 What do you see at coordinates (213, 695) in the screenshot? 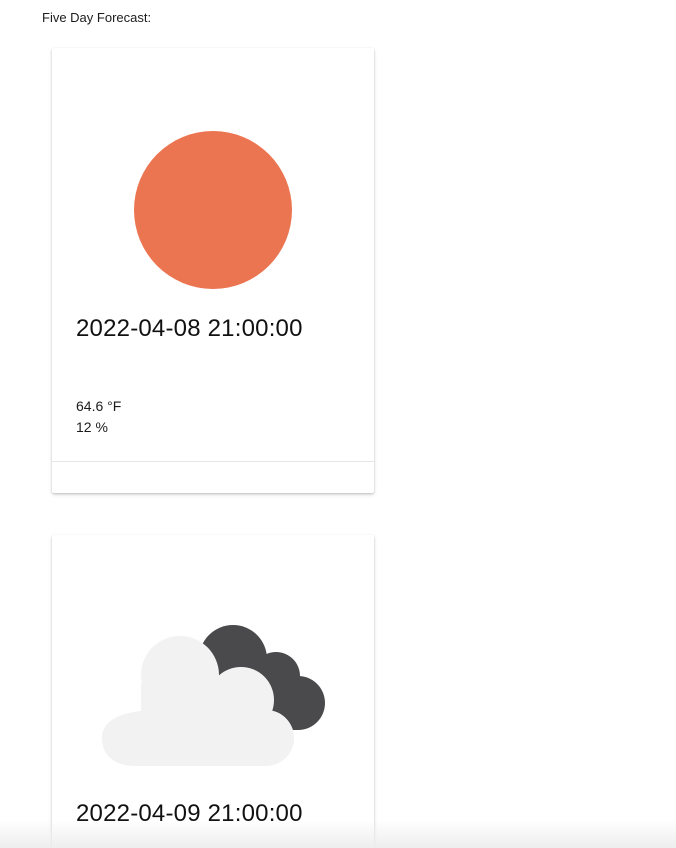
I see `cloudy-icon` at bounding box center [213, 695].